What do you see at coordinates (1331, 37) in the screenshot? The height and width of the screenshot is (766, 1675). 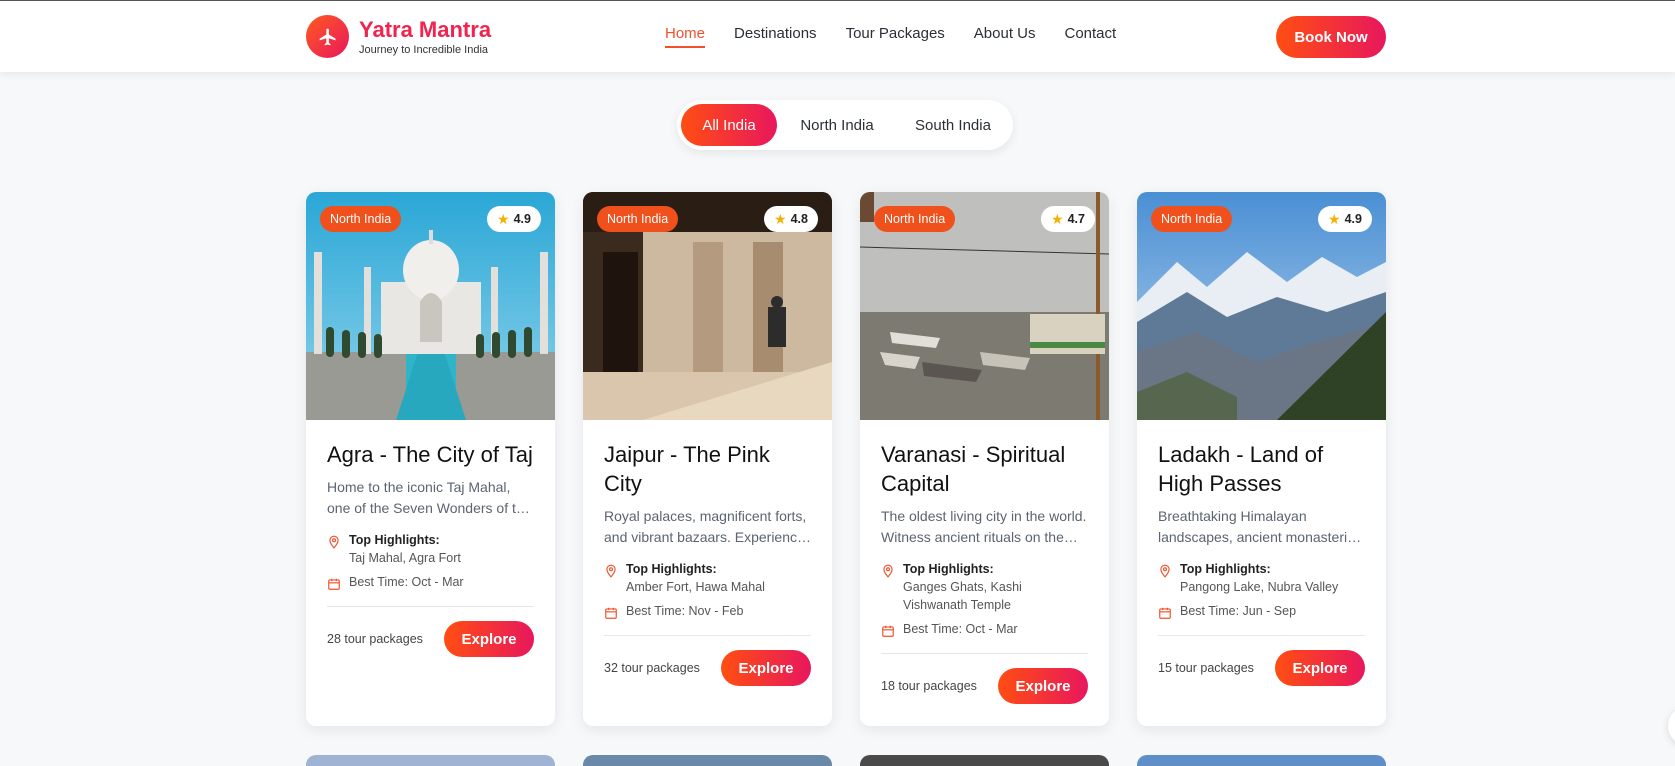 I see `book-now-button: Book Now` at bounding box center [1331, 37].